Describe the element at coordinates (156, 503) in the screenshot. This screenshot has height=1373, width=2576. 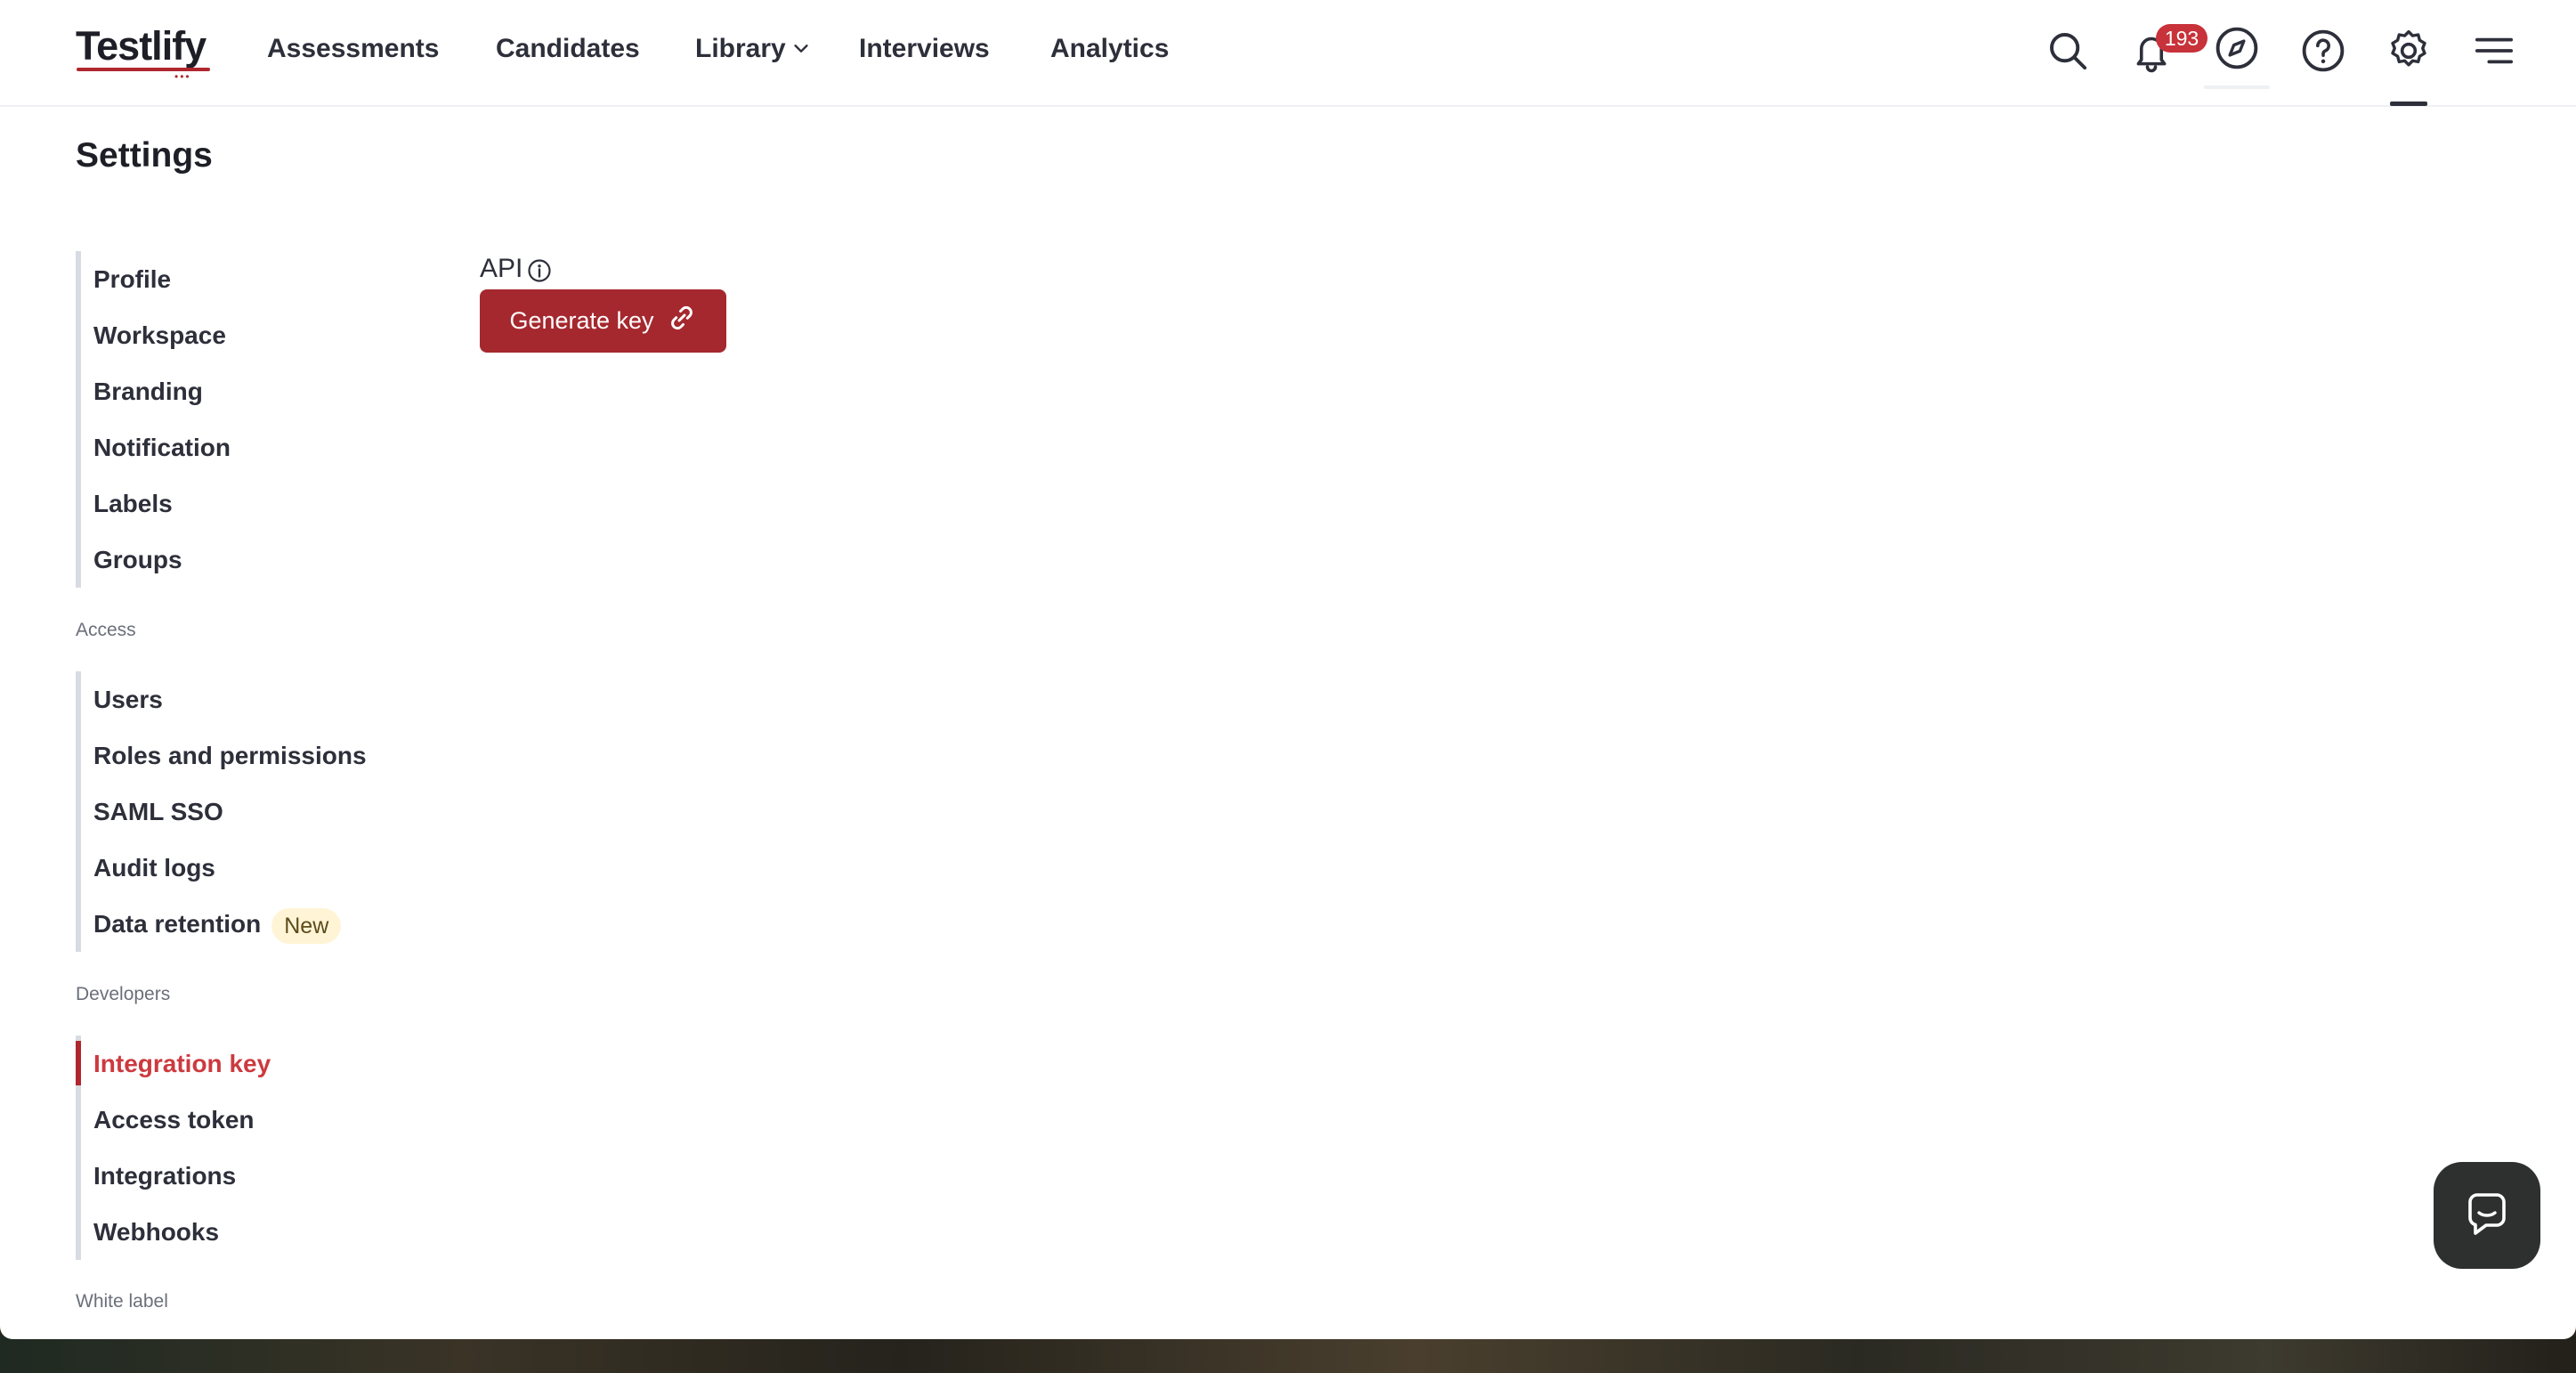
I see `sidebar-item-labels: Labels` at that location.